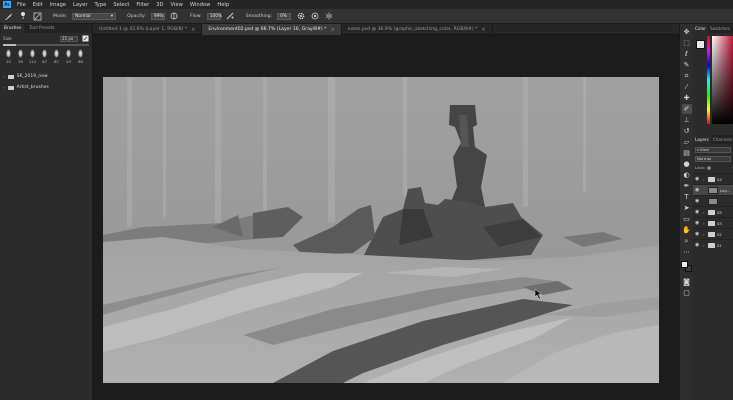 The width and height of the screenshot is (733, 400). Describe the element at coordinates (32, 56) in the screenshot. I see `brush-preset: 112` at that location.